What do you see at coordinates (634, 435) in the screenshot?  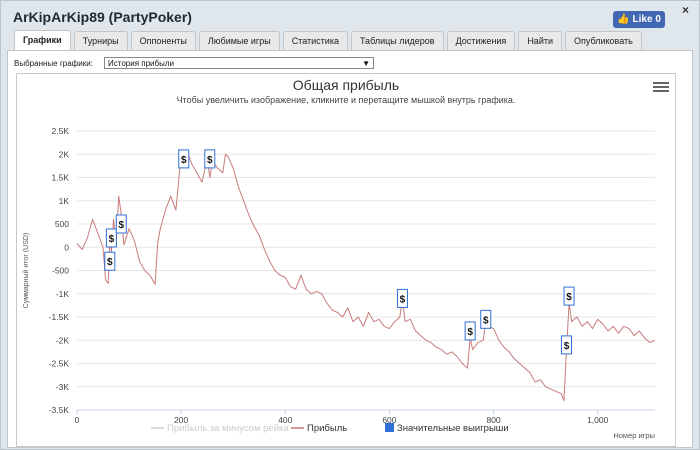 I see `x-axis-label: Номер игры` at bounding box center [634, 435].